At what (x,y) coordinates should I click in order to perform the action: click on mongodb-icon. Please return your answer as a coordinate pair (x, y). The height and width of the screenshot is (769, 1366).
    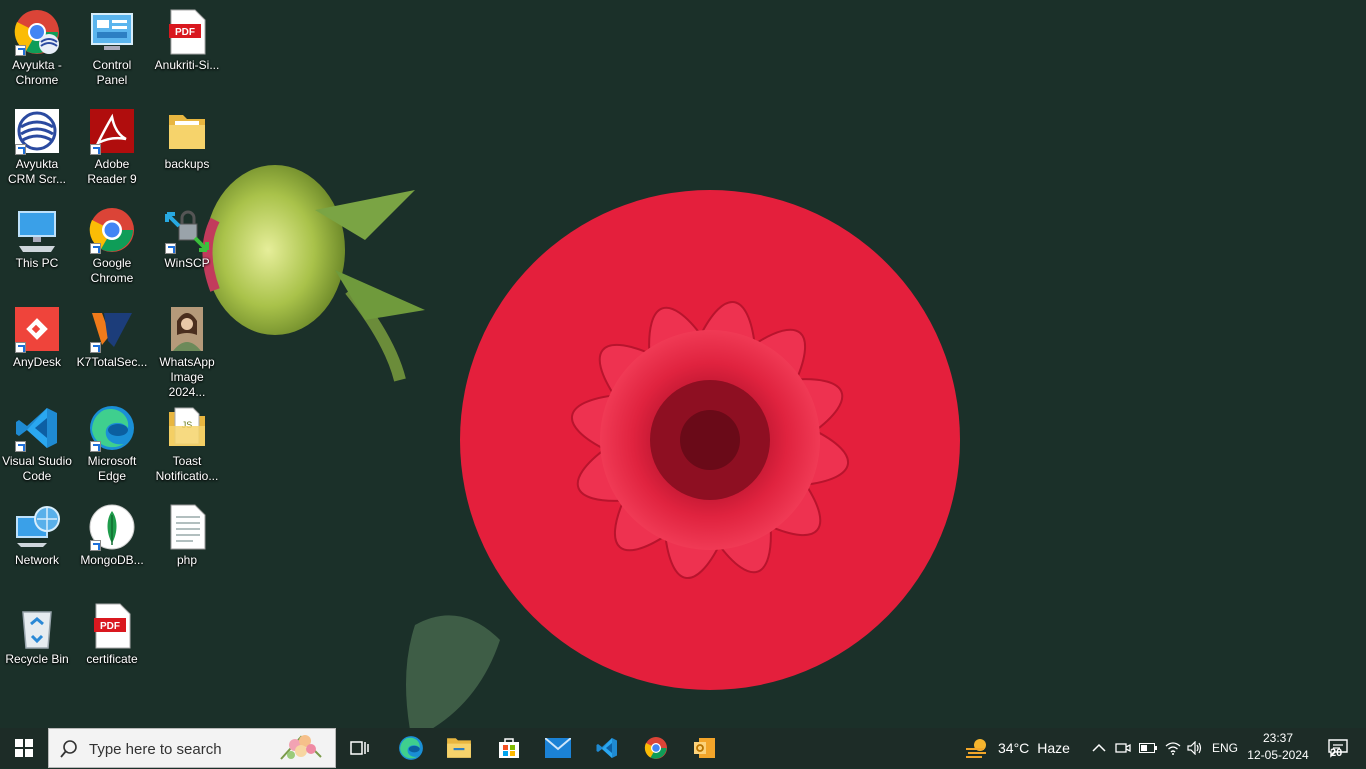
    Looking at the image, I should click on (112, 527).